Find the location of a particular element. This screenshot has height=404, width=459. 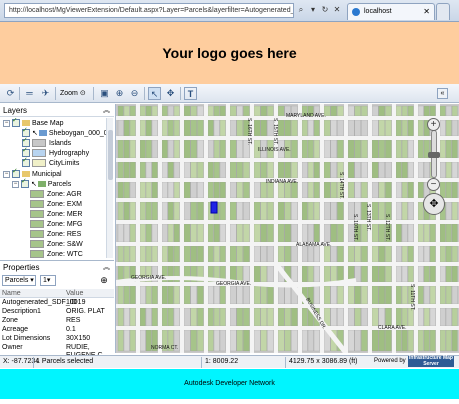

property-row: Zone RES is located at coordinates (57, 321).